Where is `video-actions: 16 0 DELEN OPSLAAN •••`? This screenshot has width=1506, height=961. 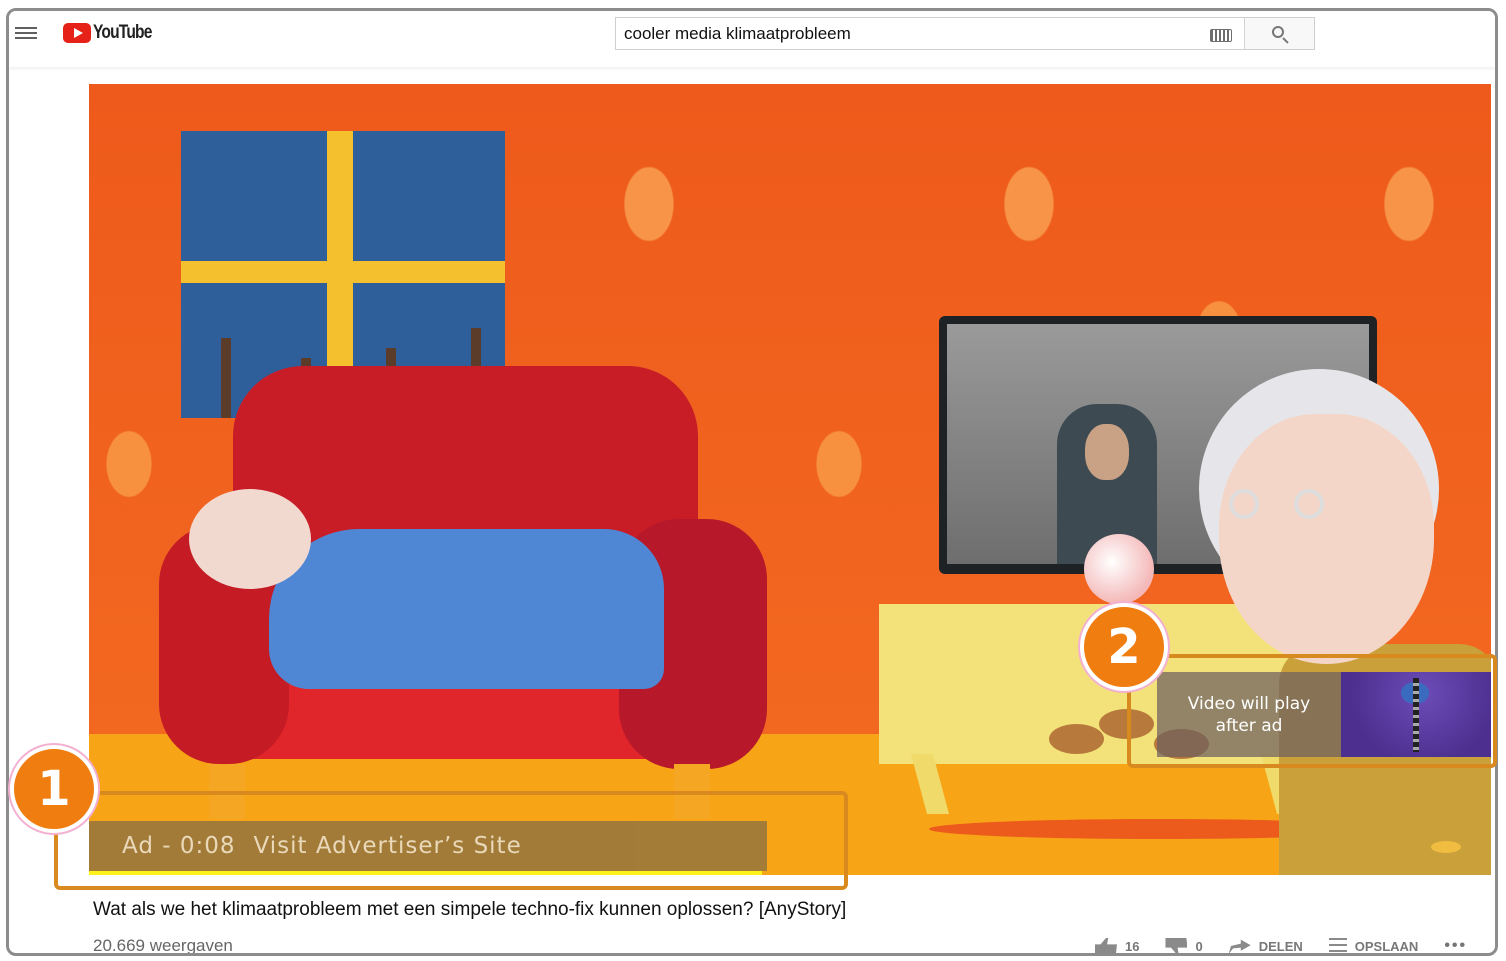
video-actions: 16 0 DELEN OPSLAAN ••• is located at coordinates (1281, 945).